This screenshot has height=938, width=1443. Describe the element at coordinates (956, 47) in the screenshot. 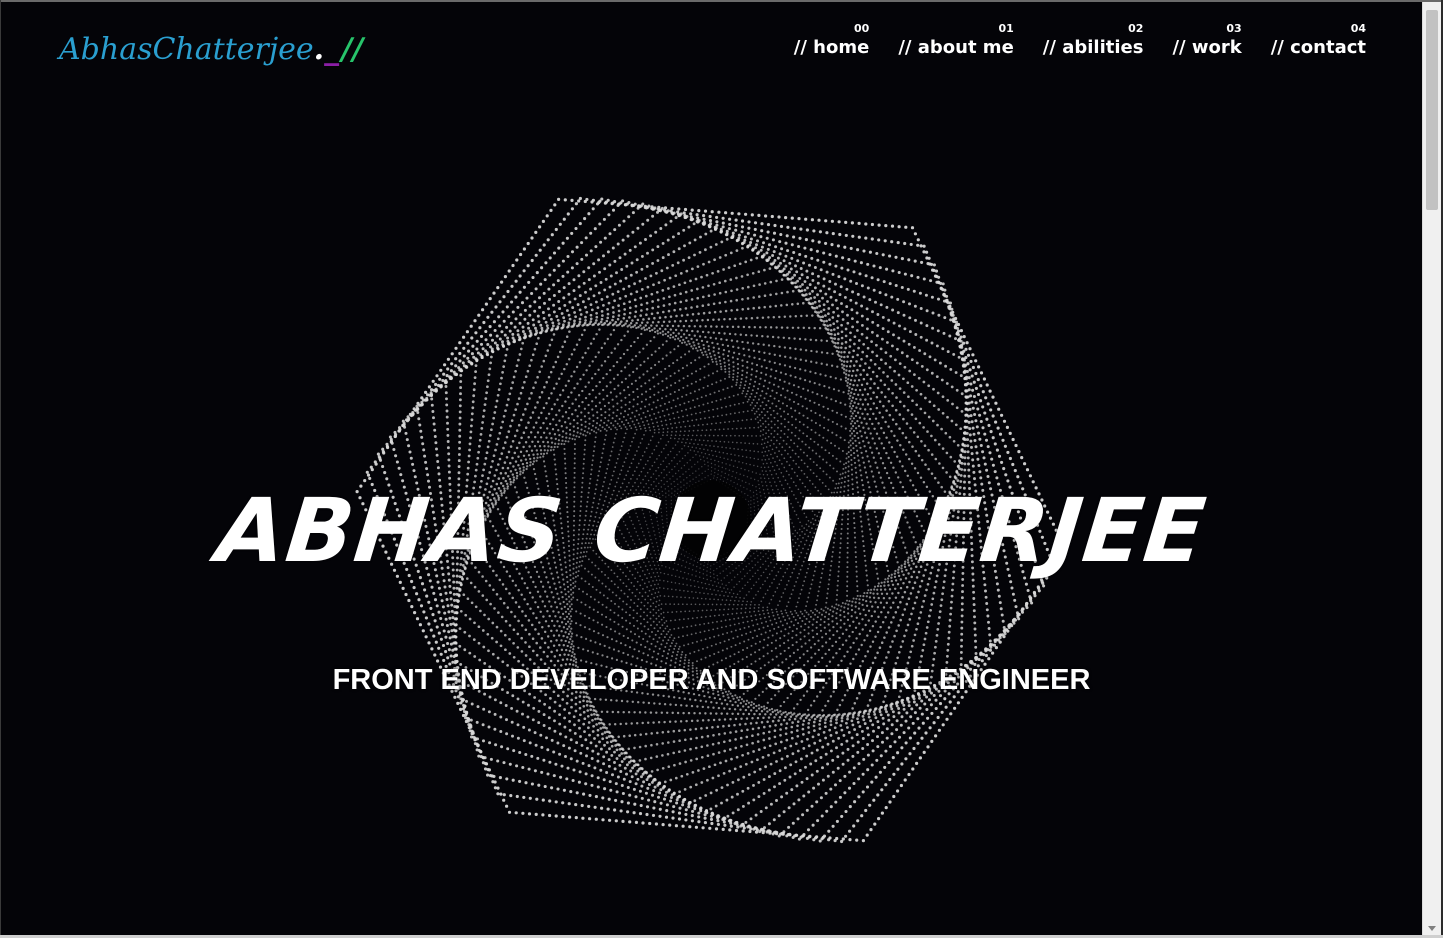

I see `nav-label: // about me` at that location.